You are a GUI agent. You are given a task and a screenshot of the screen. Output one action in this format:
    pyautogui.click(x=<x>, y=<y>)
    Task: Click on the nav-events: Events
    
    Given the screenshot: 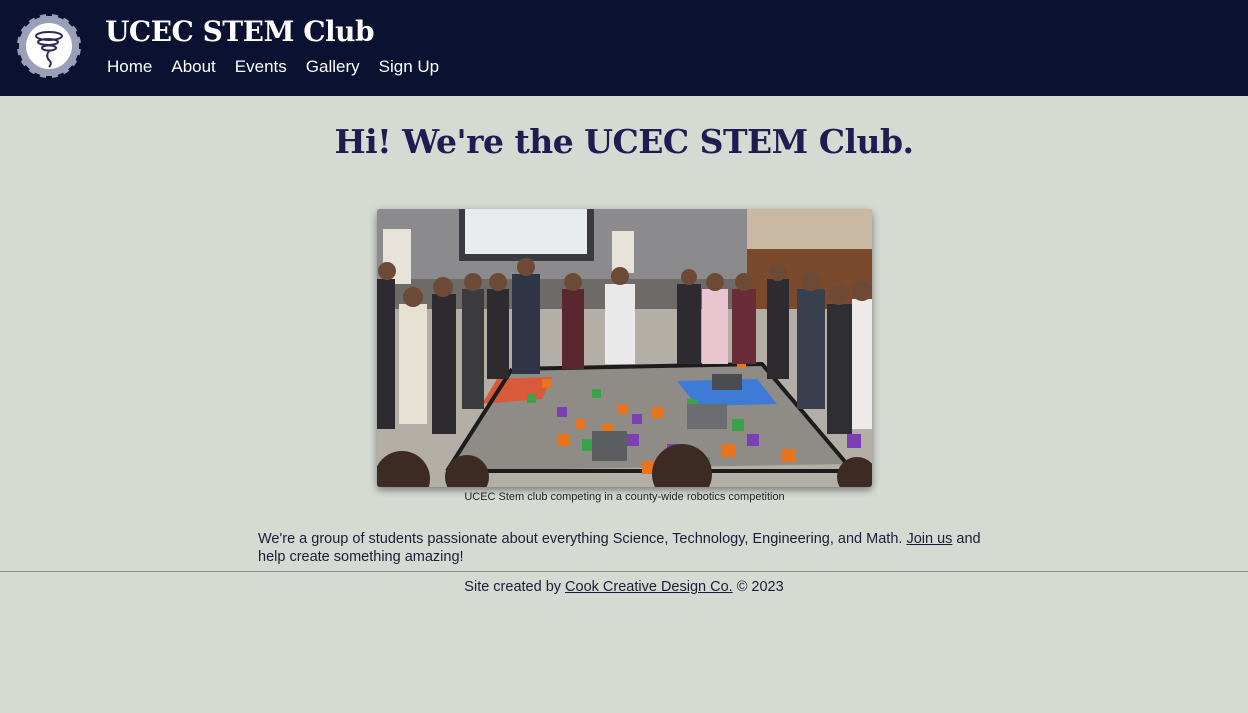 What is the action you would take?
    pyautogui.click(x=261, y=67)
    